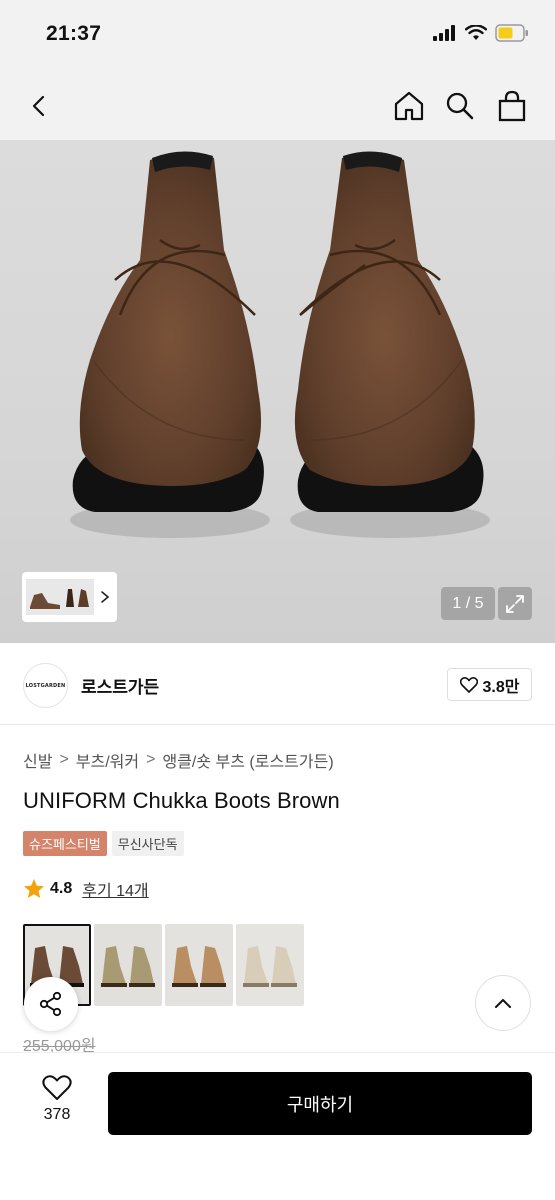  What do you see at coordinates (389, 331) in the screenshot?
I see `right-boot` at bounding box center [389, 331].